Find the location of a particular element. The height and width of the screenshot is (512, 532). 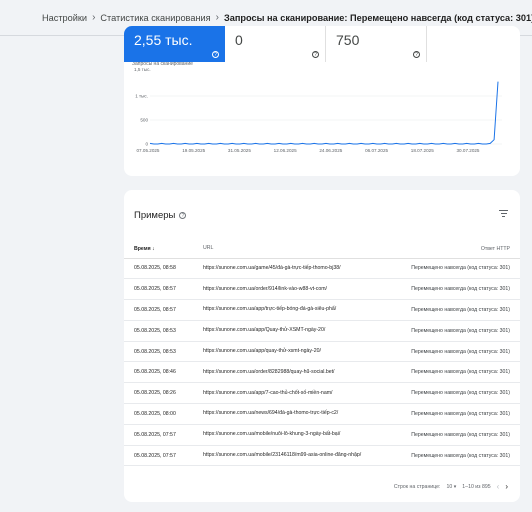

y-tick-label: 0 is located at coordinates (146, 144).